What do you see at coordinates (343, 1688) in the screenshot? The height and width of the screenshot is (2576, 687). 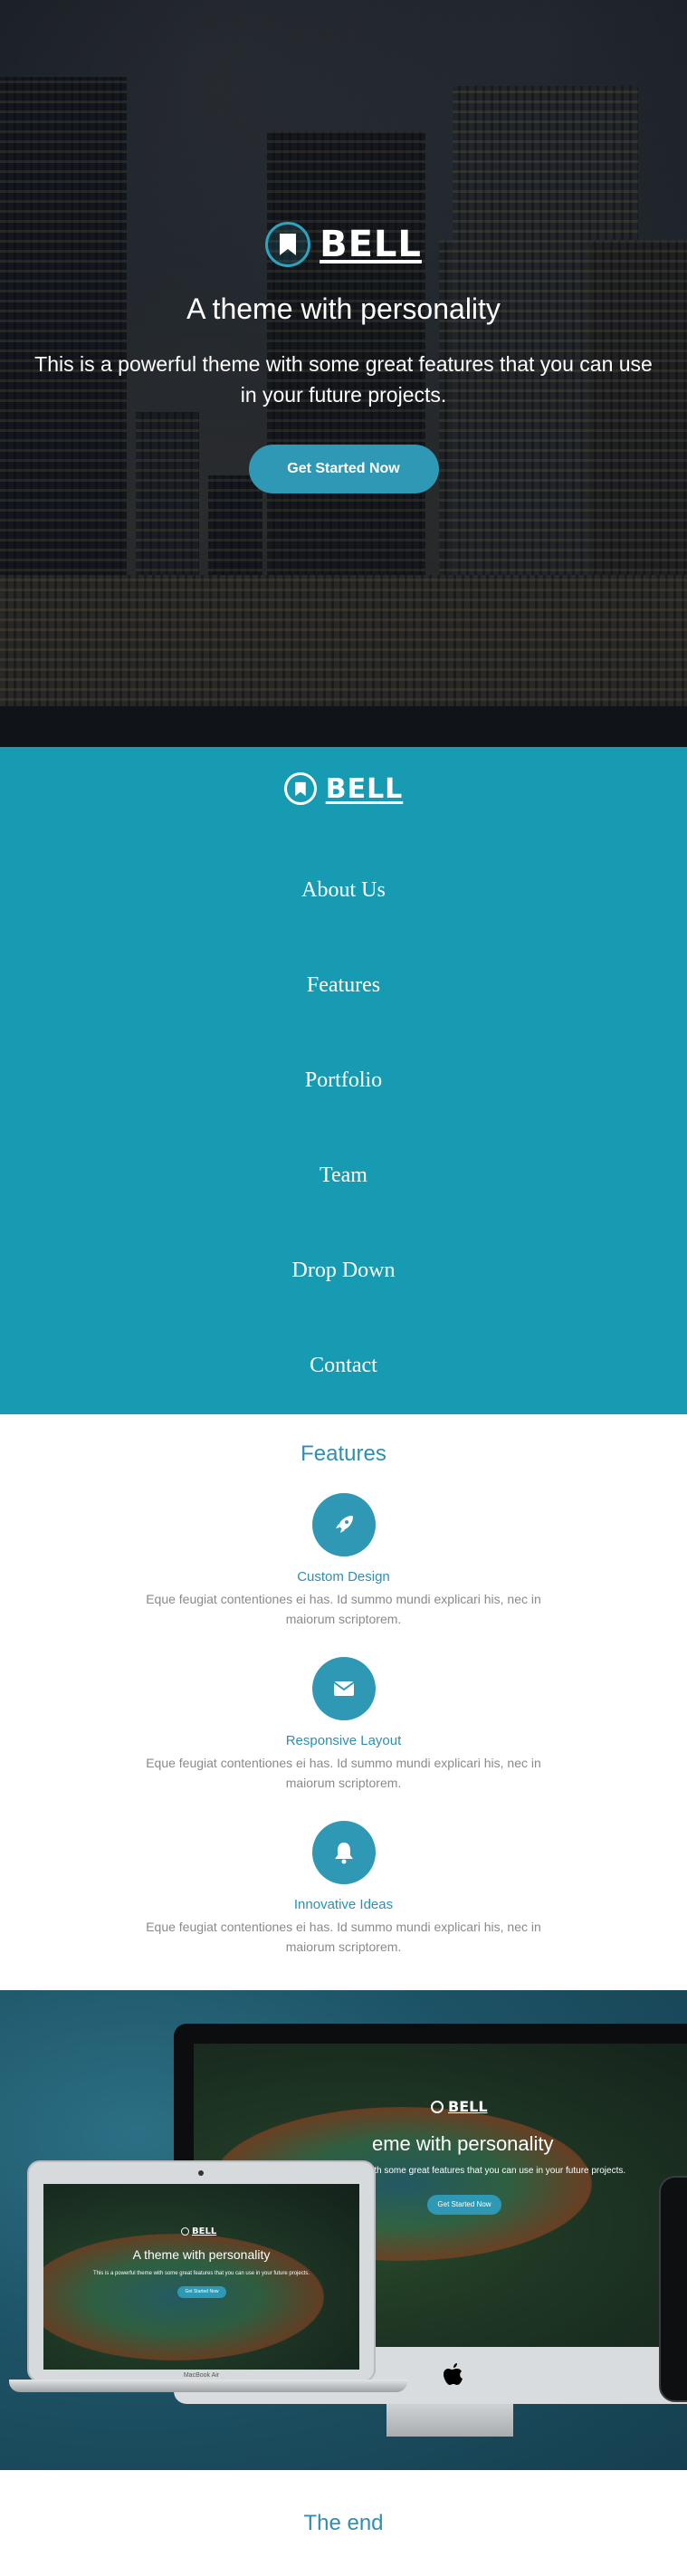 I see `envelope-icon` at bounding box center [343, 1688].